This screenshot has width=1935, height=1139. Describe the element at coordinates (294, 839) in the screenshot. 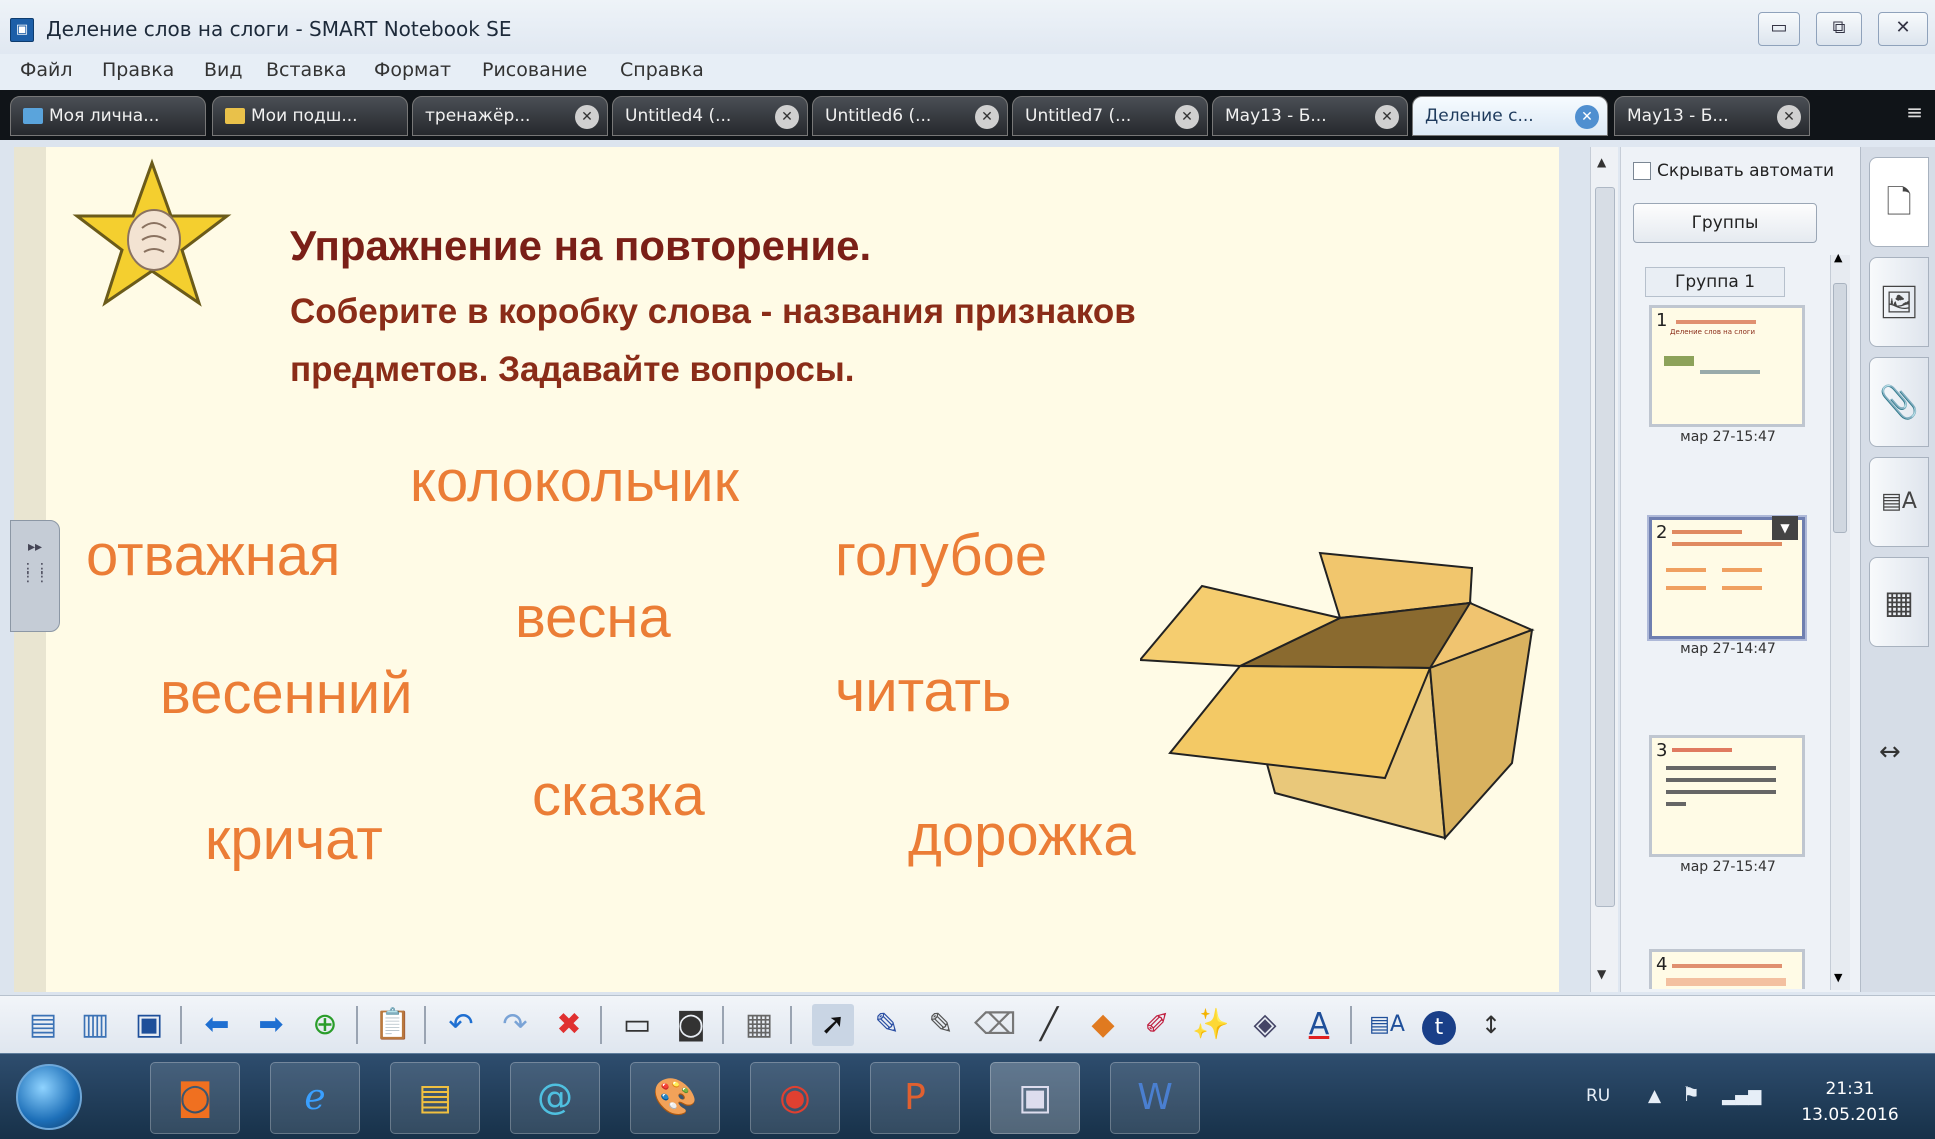

I see `word-krichat: кричат` at that location.